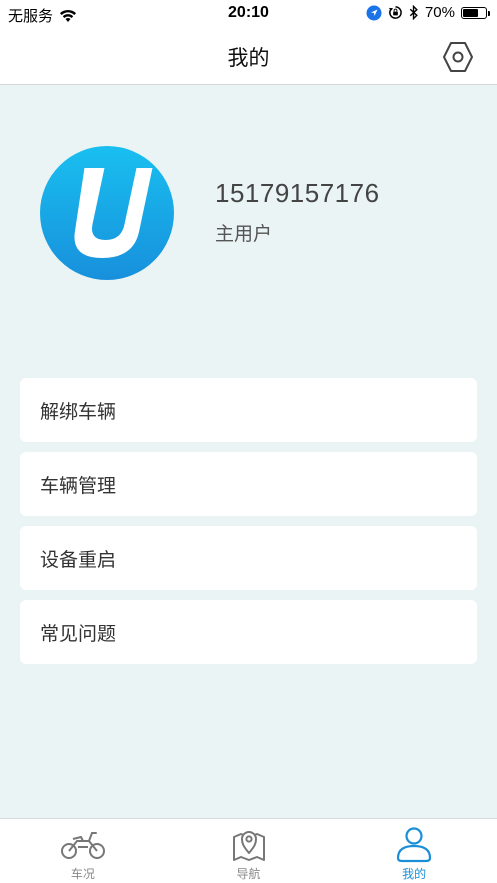 This screenshot has width=497, height=883. Describe the element at coordinates (395, 12) in the screenshot. I see `orientation-lock-icon` at that location.